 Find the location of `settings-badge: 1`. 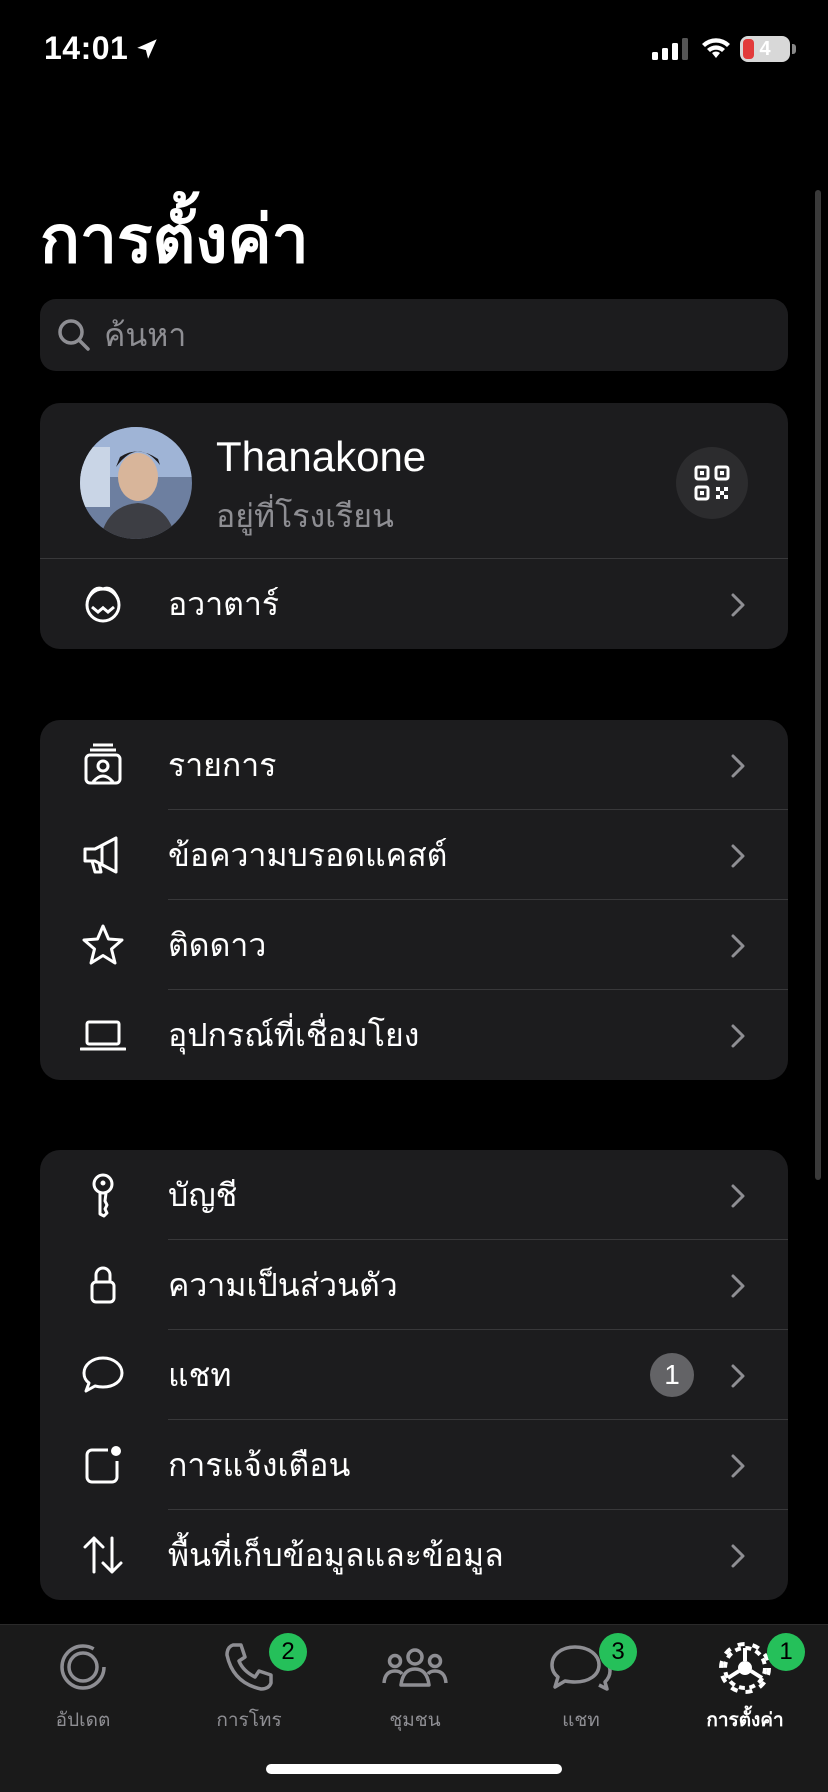

settings-badge: 1 is located at coordinates (786, 1652).